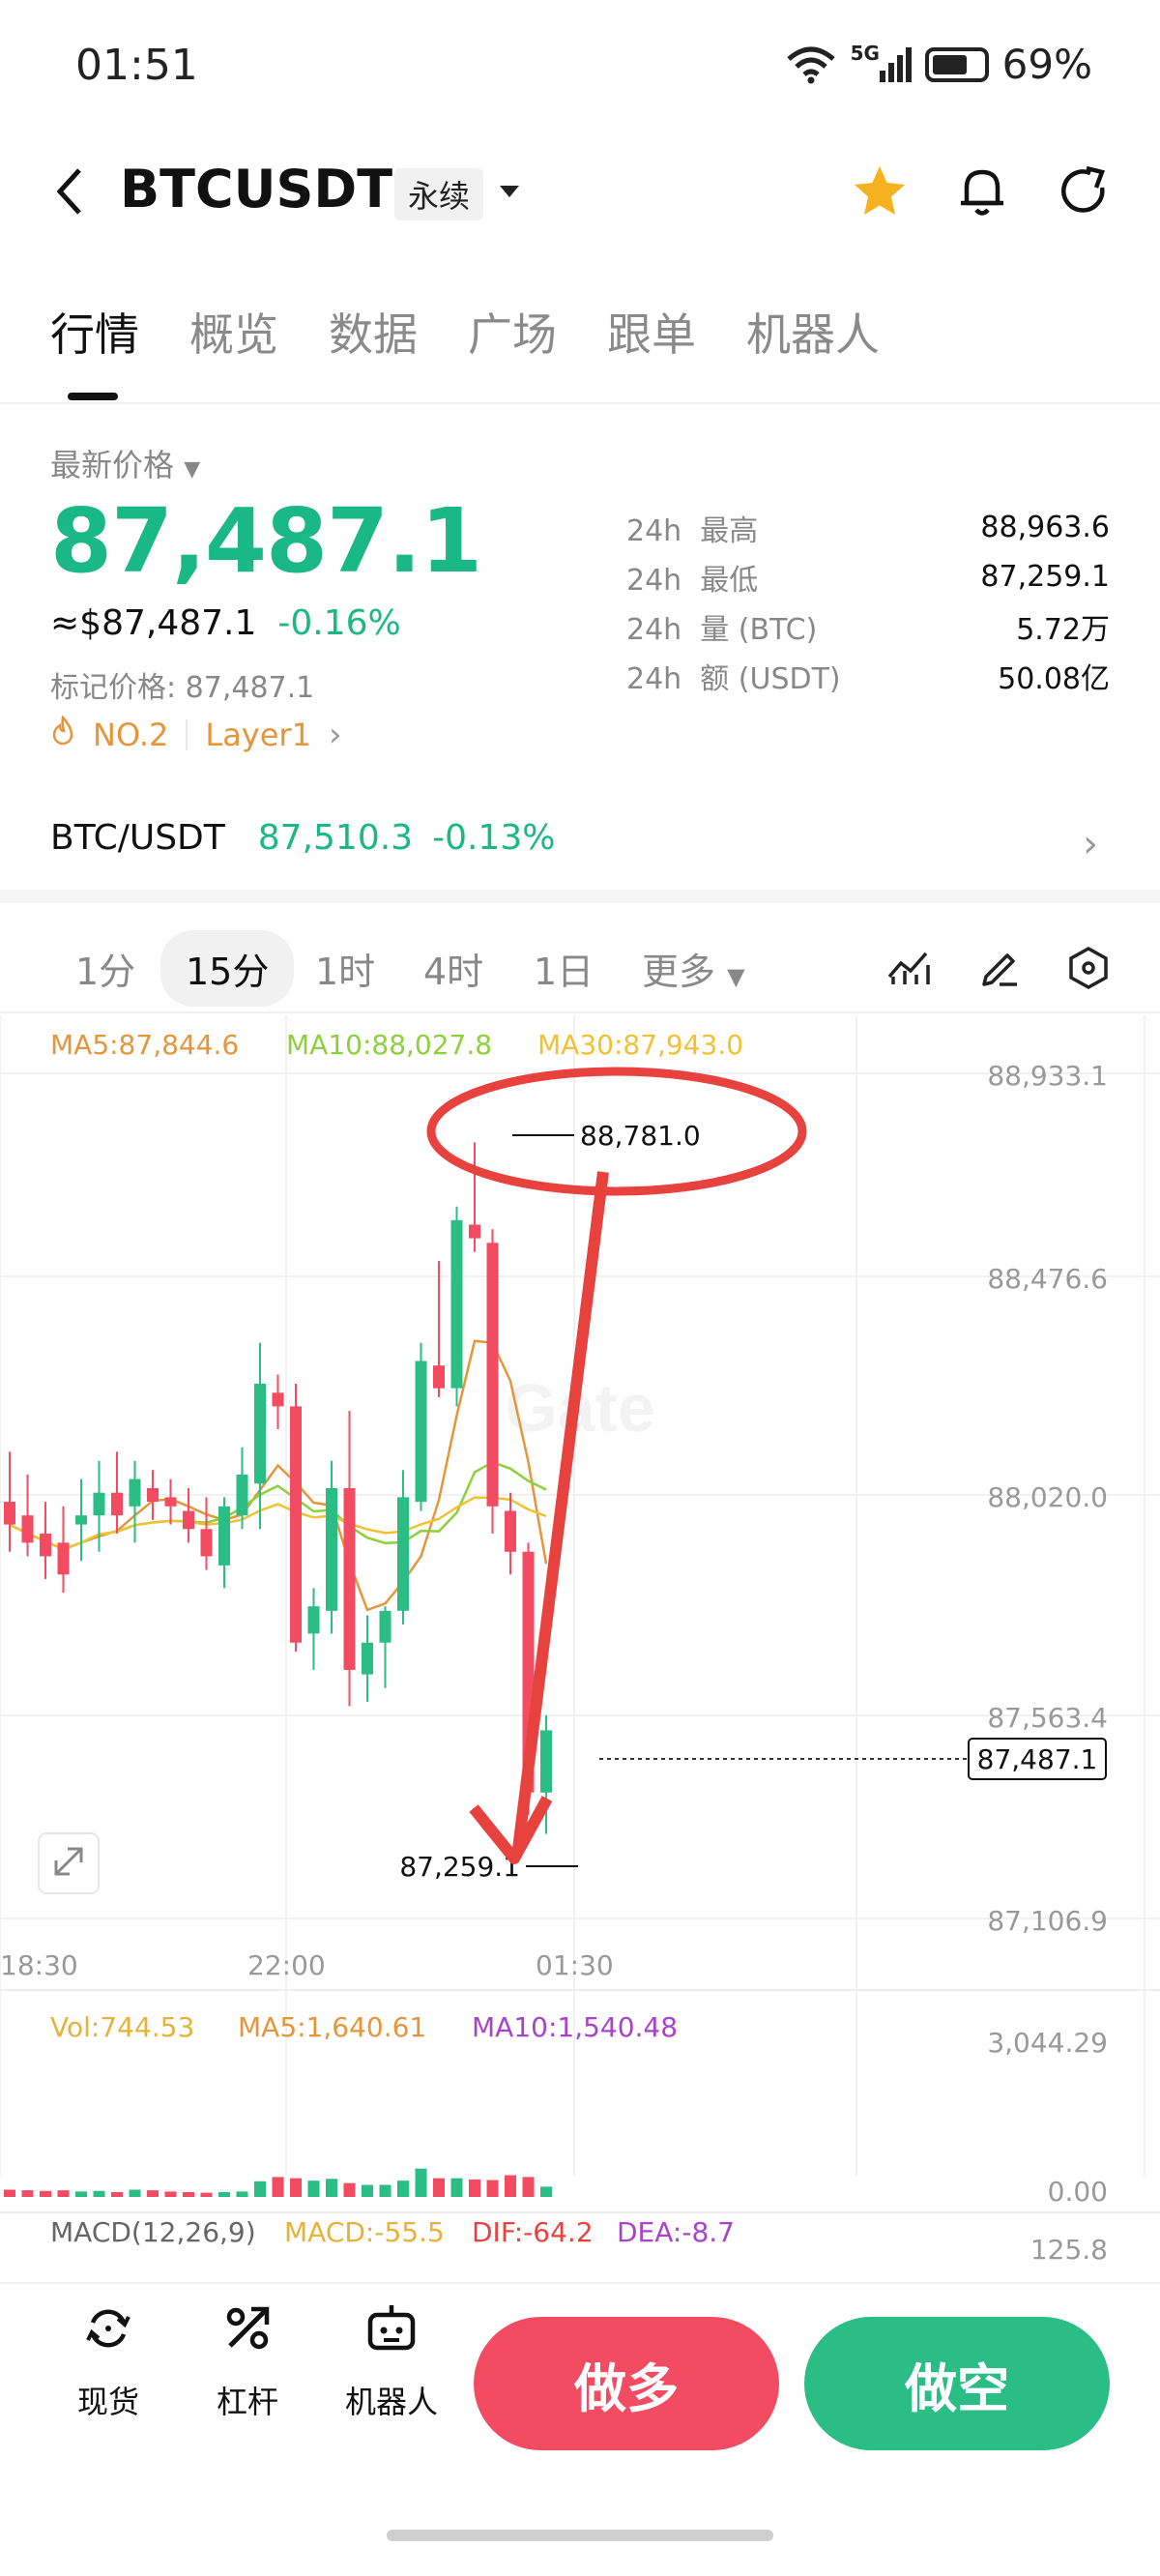 The height and width of the screenshot is (2576, 1160). I want to click on main-tabs: 行情 概览 数据 广场 跟单 机器人, so click(465, 332).